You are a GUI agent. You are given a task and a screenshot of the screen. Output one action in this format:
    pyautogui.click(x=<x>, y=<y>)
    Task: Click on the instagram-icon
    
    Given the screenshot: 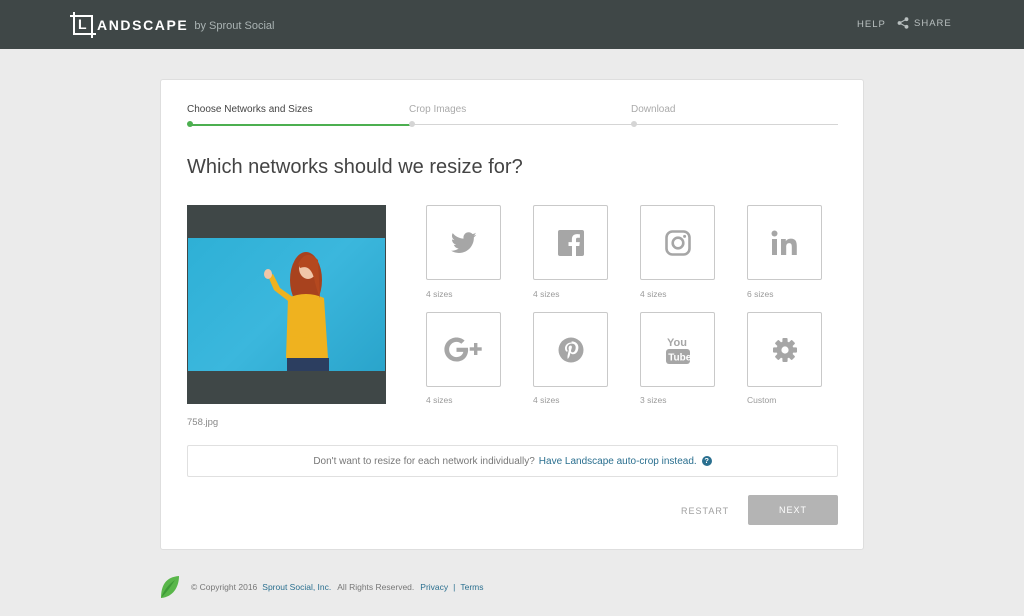 What is the action you would take?
    pyautogui.click(x=677, y=242)
    